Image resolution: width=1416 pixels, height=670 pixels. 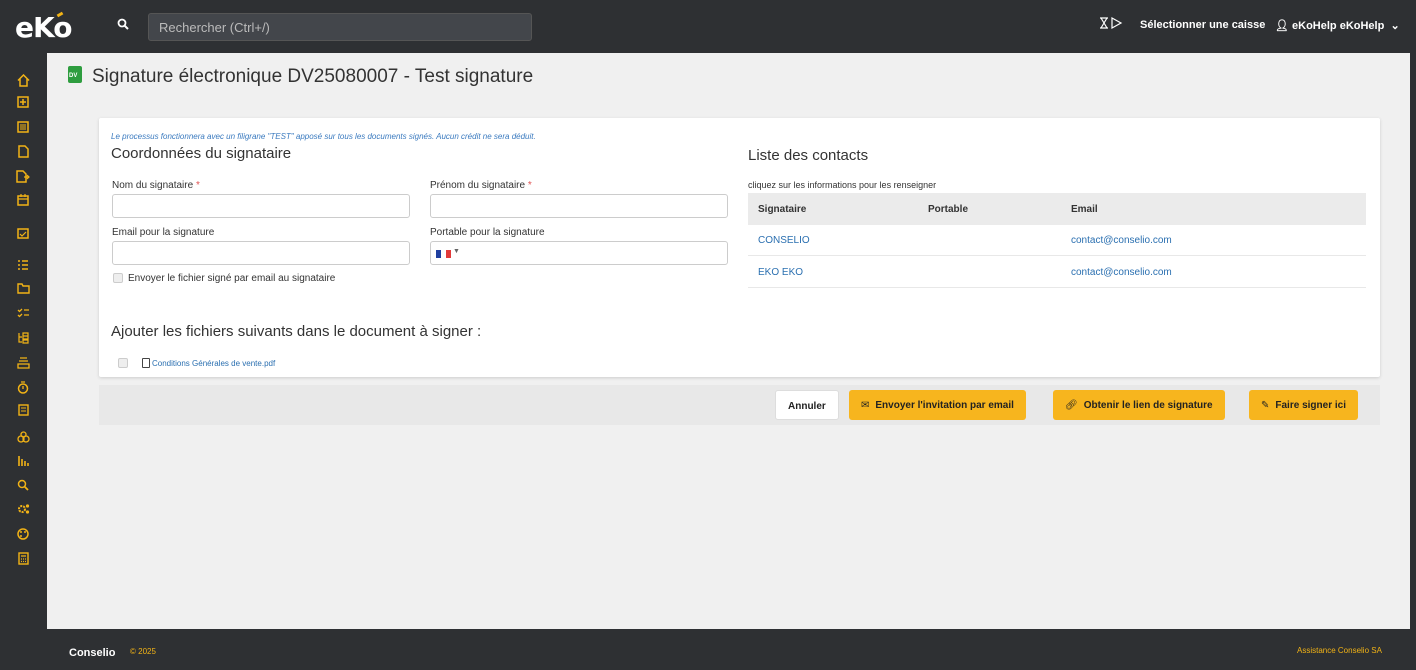 What do you see at coordinates (23, 234) in the screenshot?
I see `calendar-check-icon` at bounding box center [23, 234].